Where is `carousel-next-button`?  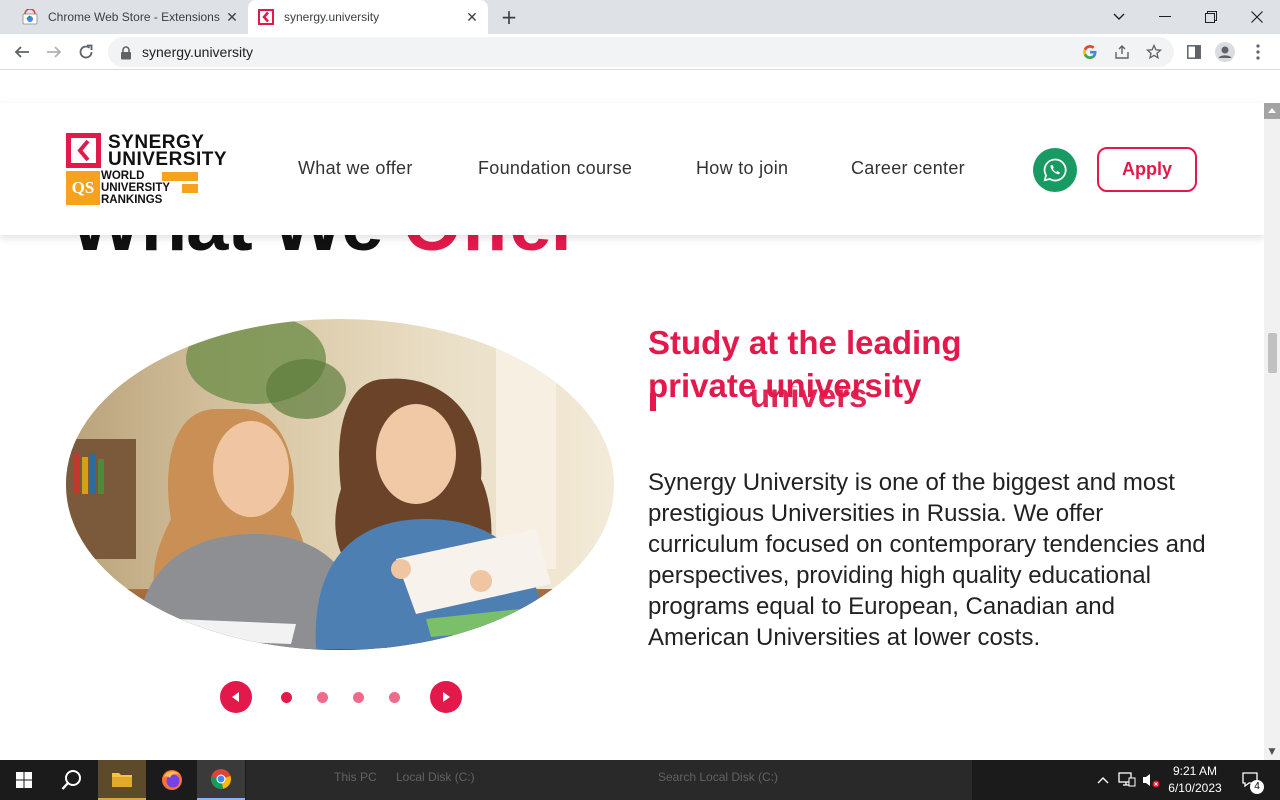 carousel-next-button is located at coordinates (446, 697).